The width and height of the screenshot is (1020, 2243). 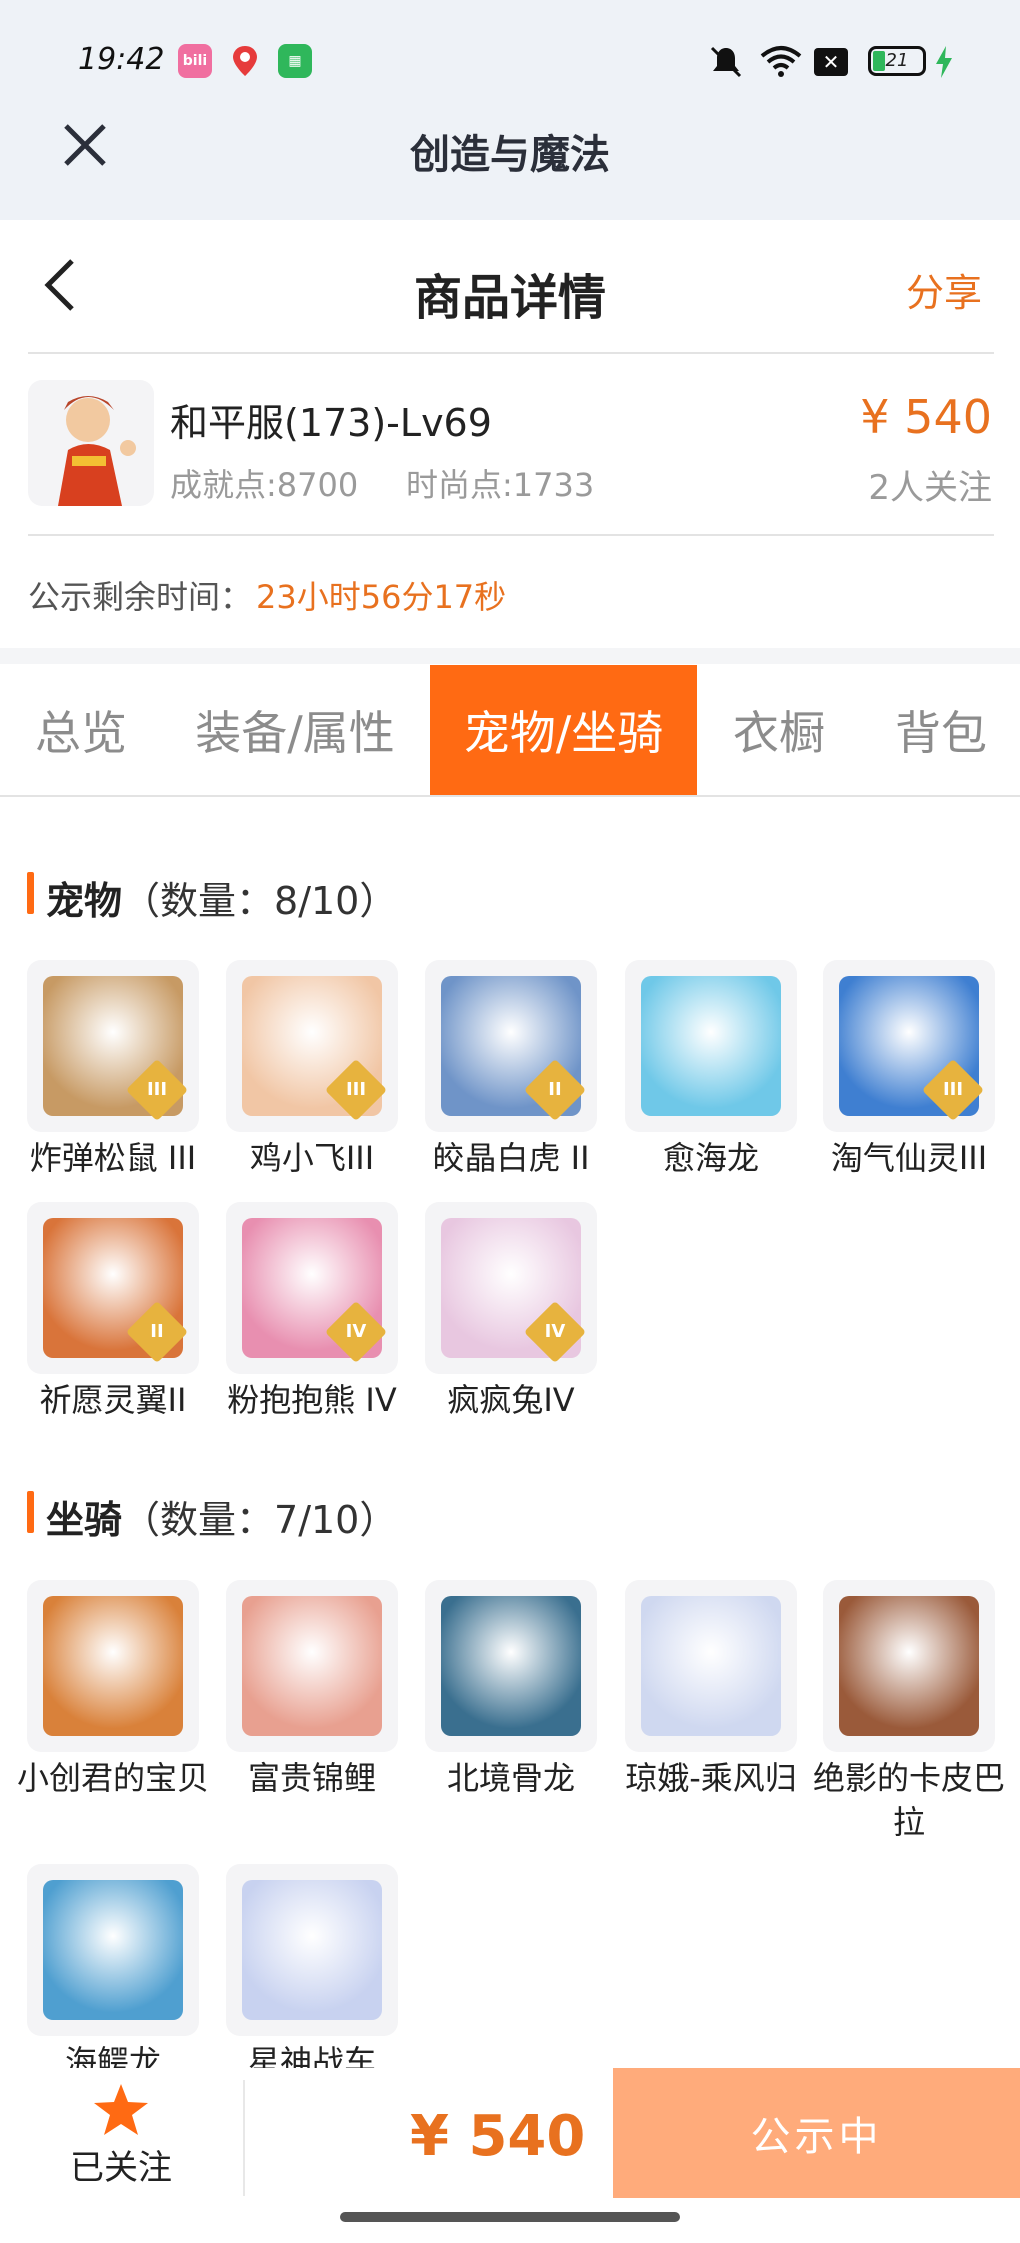 I want to click on tab-pets-mounts: 宠物/坐骑, so click(x=563, y=730).